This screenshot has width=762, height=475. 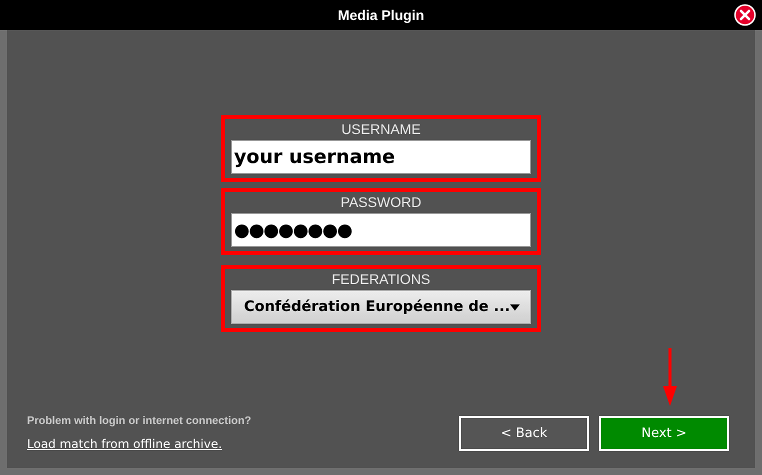 I want to click on password-field: ●●●●●●●●, so click(x=381, y=230).